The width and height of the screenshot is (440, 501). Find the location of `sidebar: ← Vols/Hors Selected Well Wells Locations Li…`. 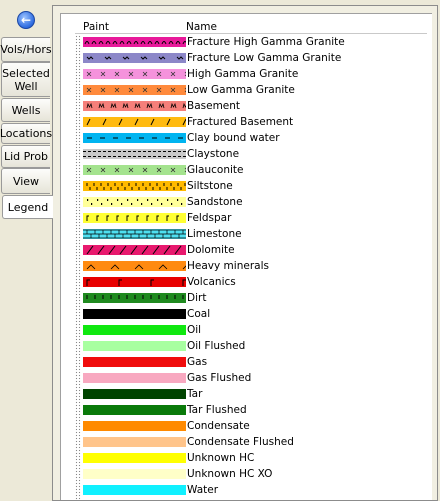

sidebar: ← Vols/Hors Selected Well Wells Locations Li… is located at coordinates (26, 250).